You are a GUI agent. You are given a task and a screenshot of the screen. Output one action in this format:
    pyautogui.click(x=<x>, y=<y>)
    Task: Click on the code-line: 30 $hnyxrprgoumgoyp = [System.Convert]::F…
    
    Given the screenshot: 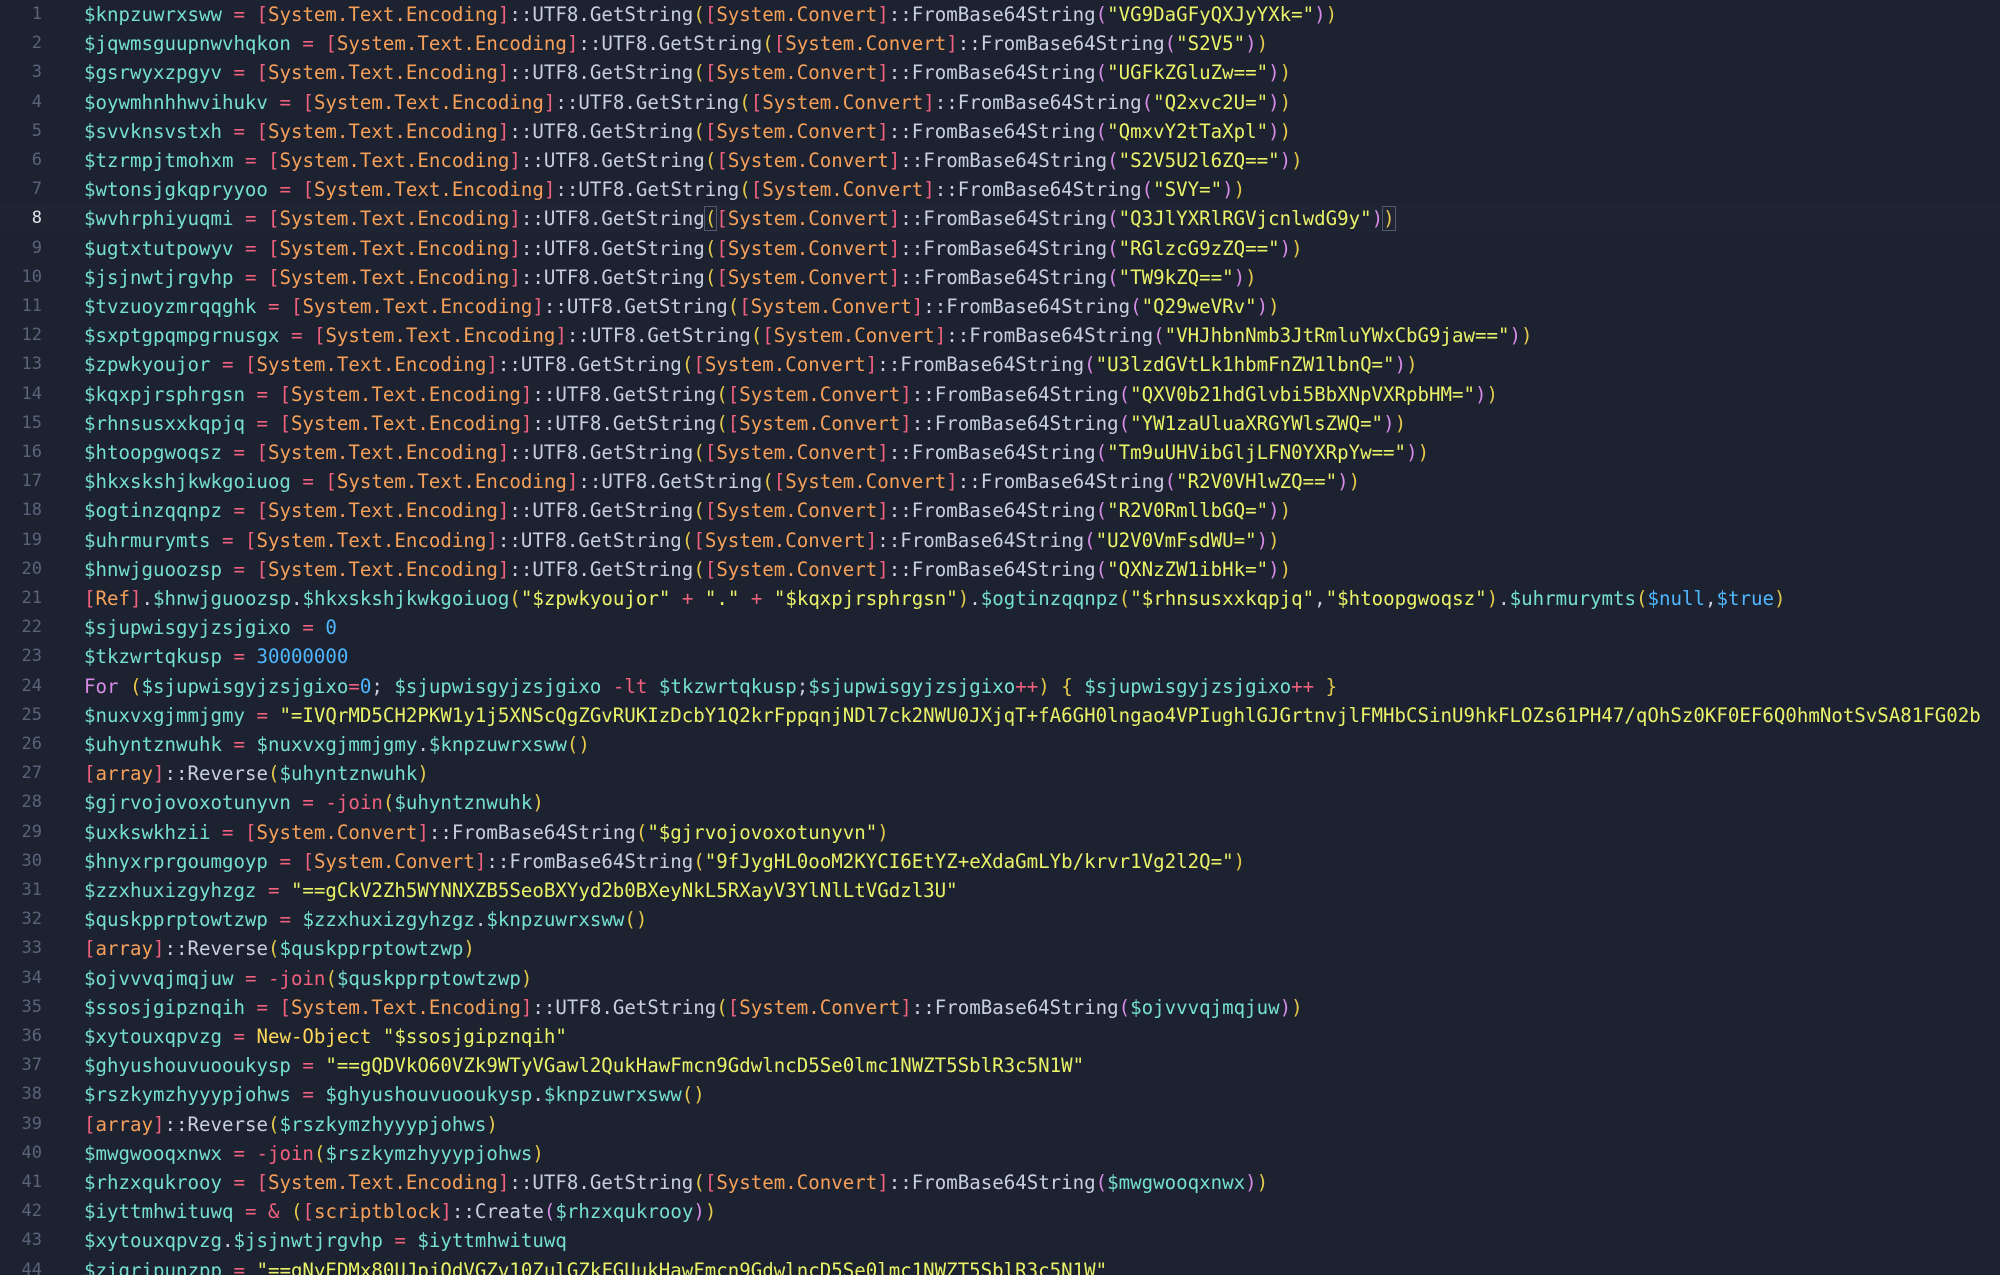 What is the action you would take?
    pyautogui.click(x=1000, y=861)
    